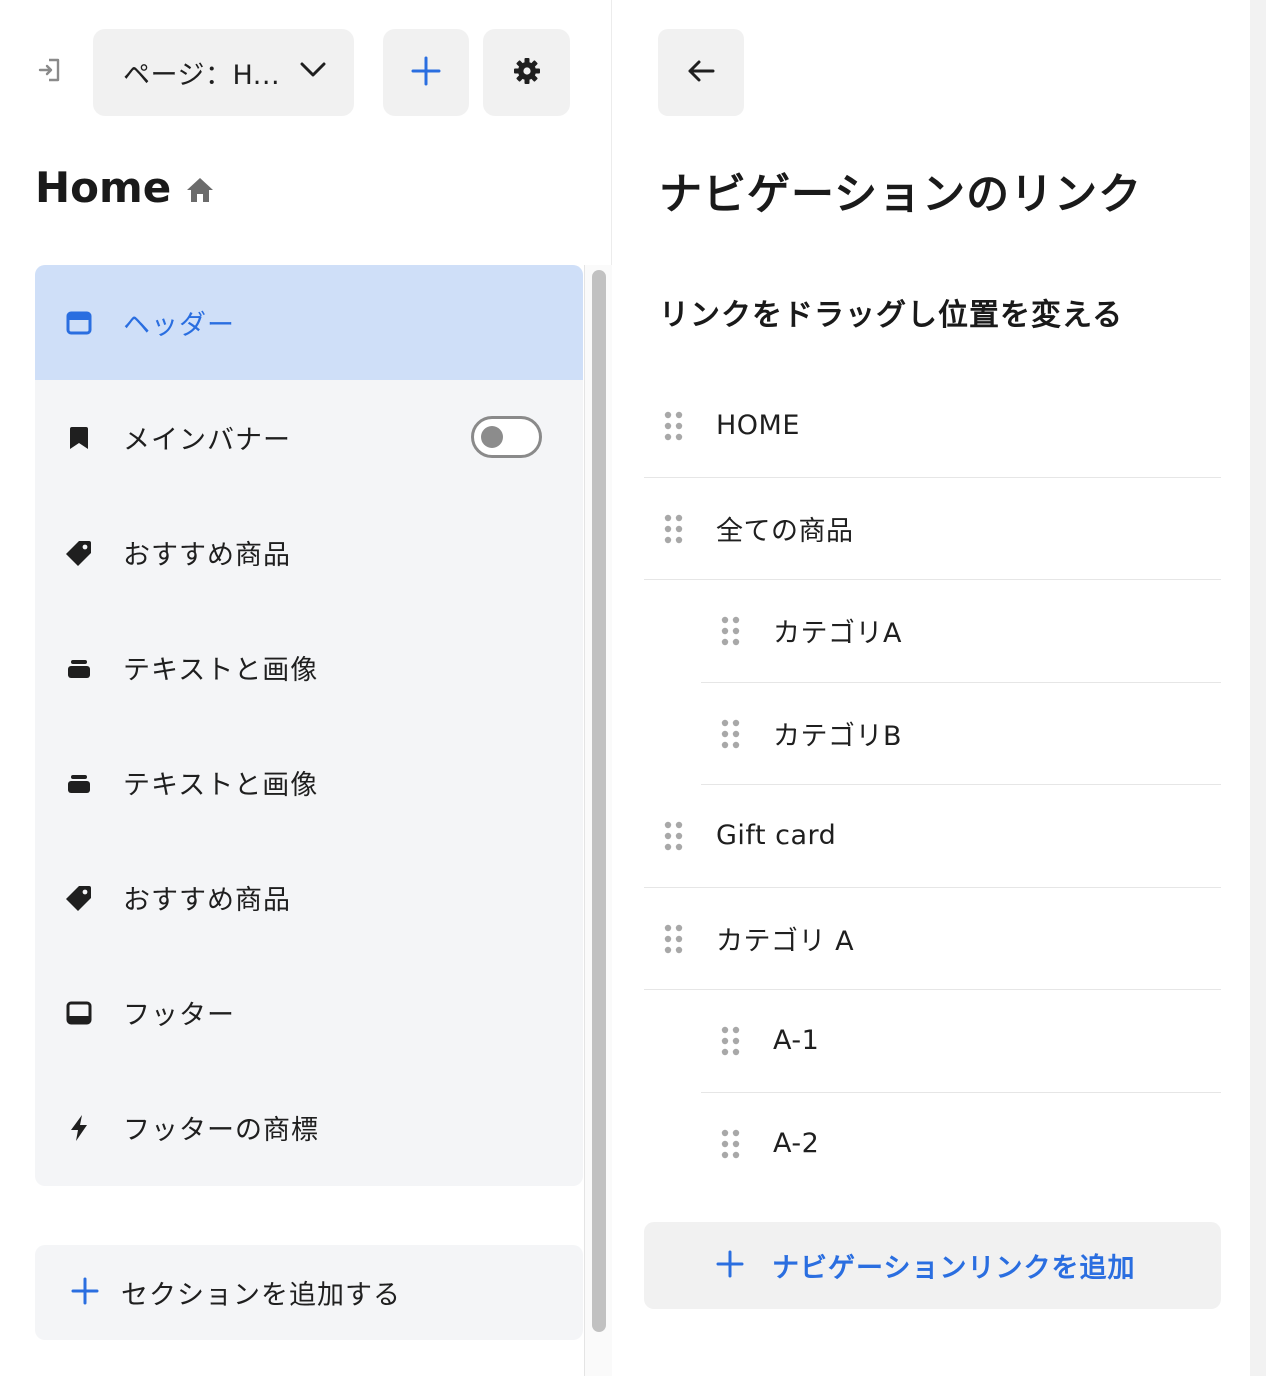 The image size is (1266, 1376). Describe the element at coordinates (785, 941) in the screenshot. I see `nav-link-label: カテゴリ A` at that location.